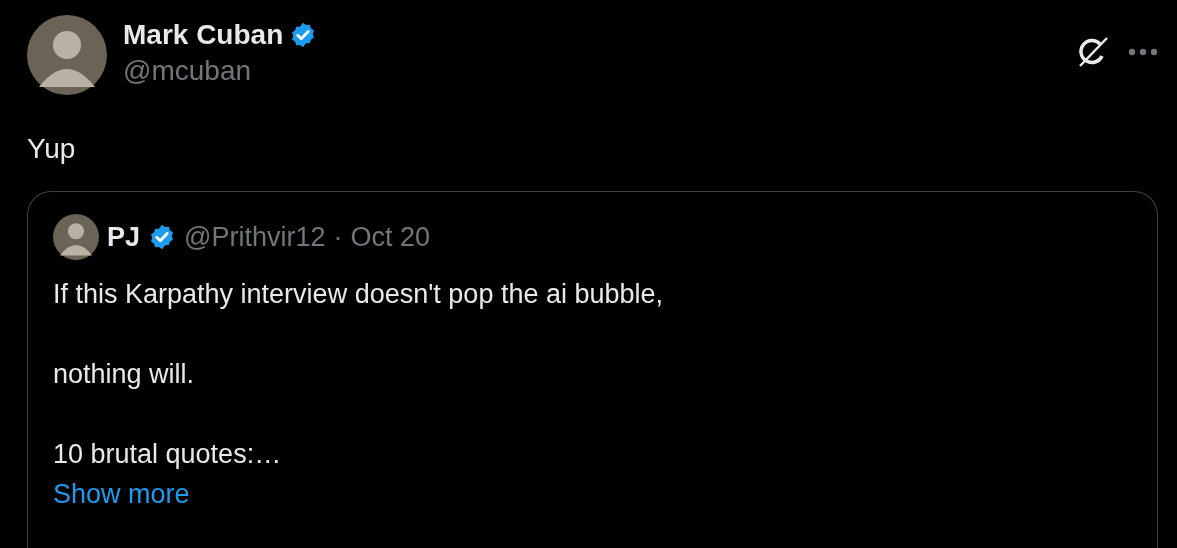 This screenshot has width=1177, height=548. Describe the element at coordinates (390, 237) in the screenshot. I see `post-date: Oct 20` at that location.